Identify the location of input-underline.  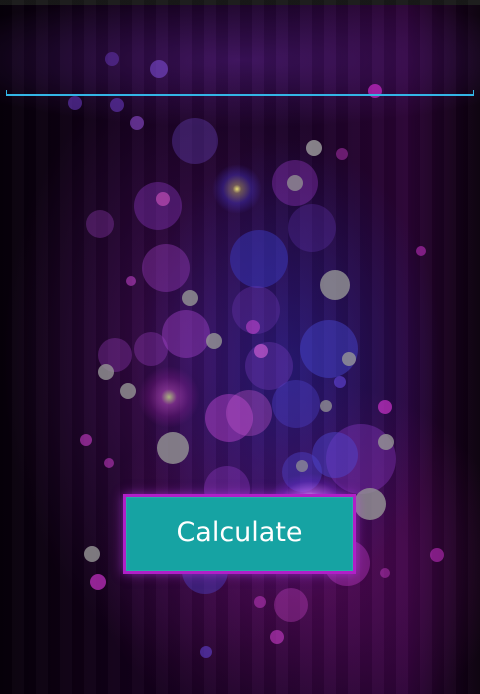
(240, 93).